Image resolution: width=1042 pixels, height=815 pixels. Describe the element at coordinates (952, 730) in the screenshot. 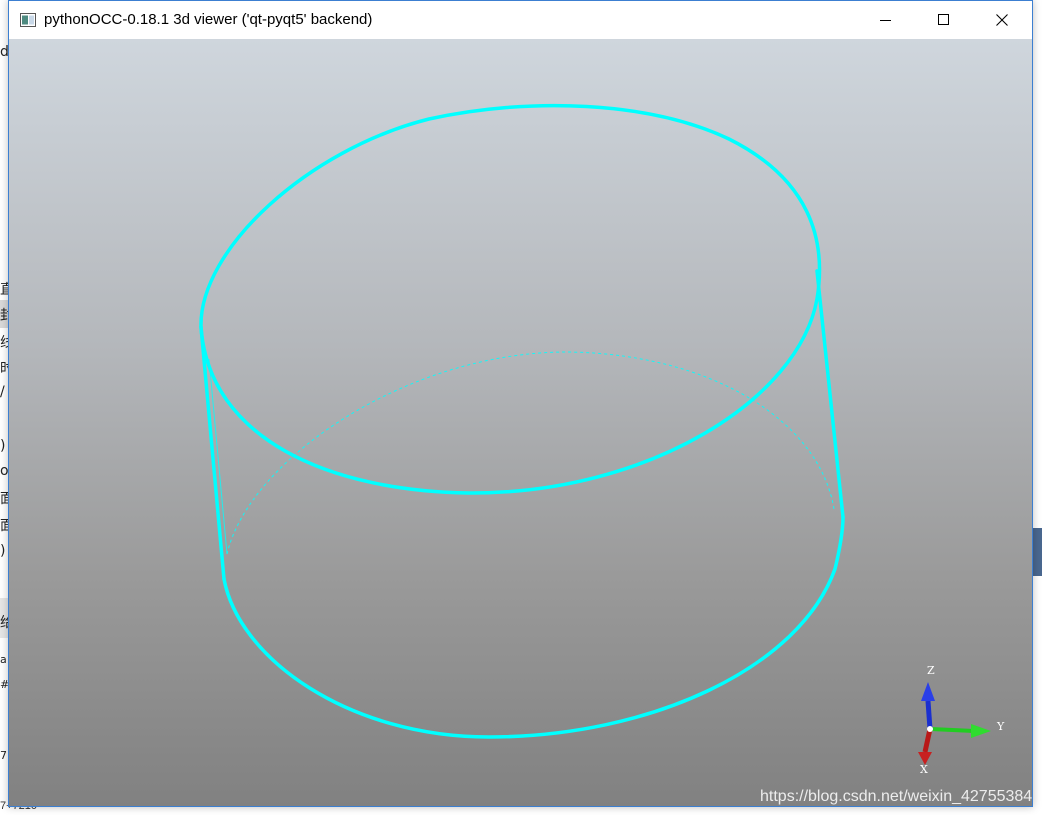

I see `y-axis-icon` at that location.